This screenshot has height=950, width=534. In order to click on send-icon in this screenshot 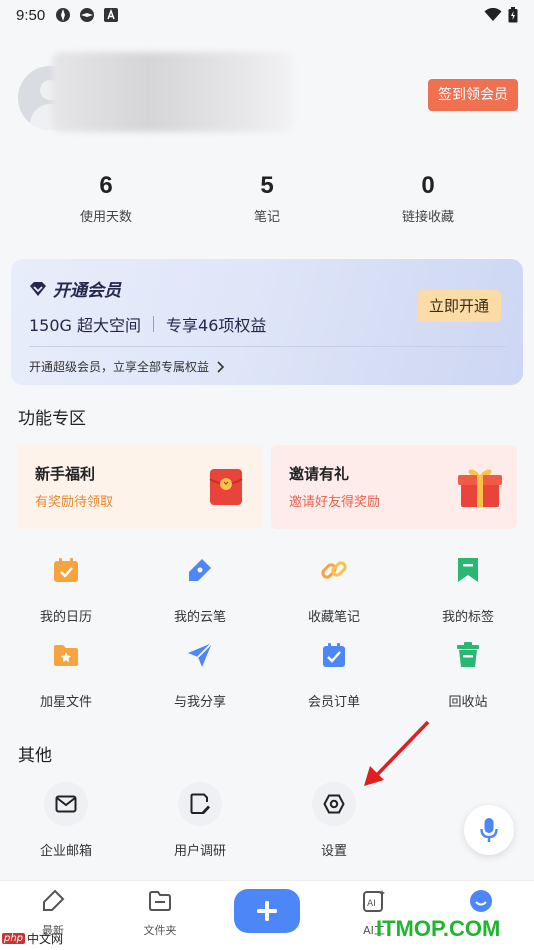, I will do `click(200, 654)`.